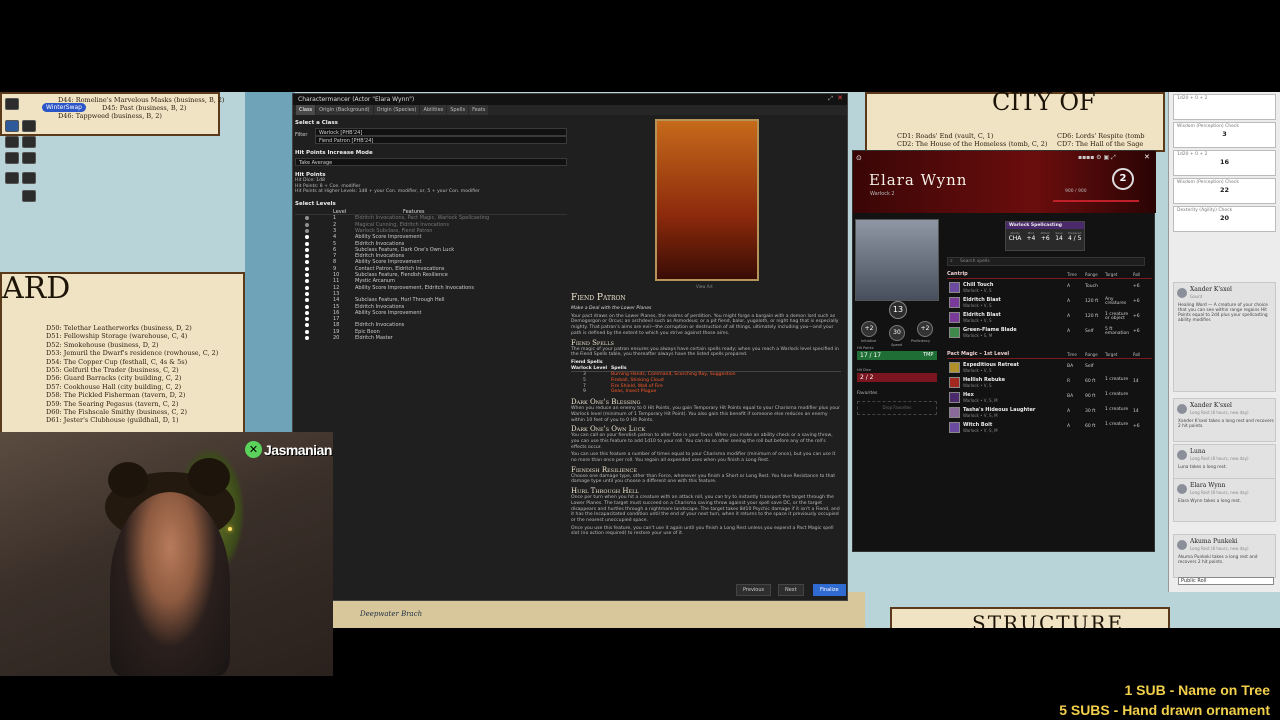 The height and width of the screenshot is (720, 1280). What do you see at coordinates (12, 178) in the screenshot?
I see `notes-tool-icon` at bounding box center [12, 178].